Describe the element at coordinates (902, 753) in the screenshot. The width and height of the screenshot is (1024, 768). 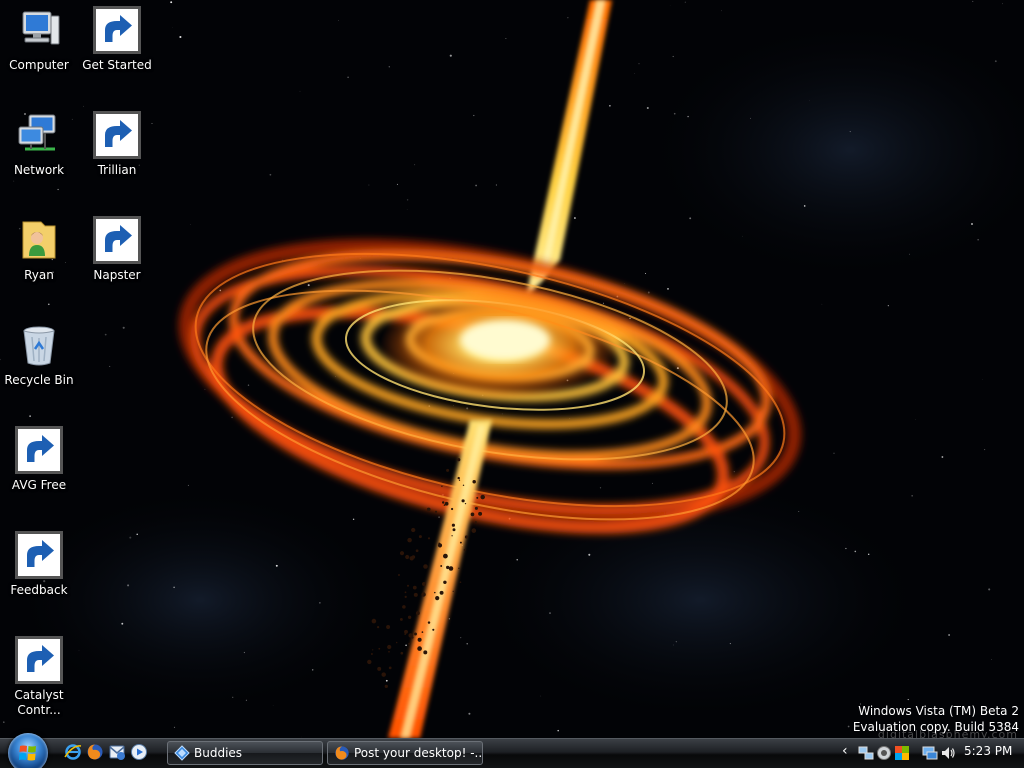
I see `tray-avg` at that location.